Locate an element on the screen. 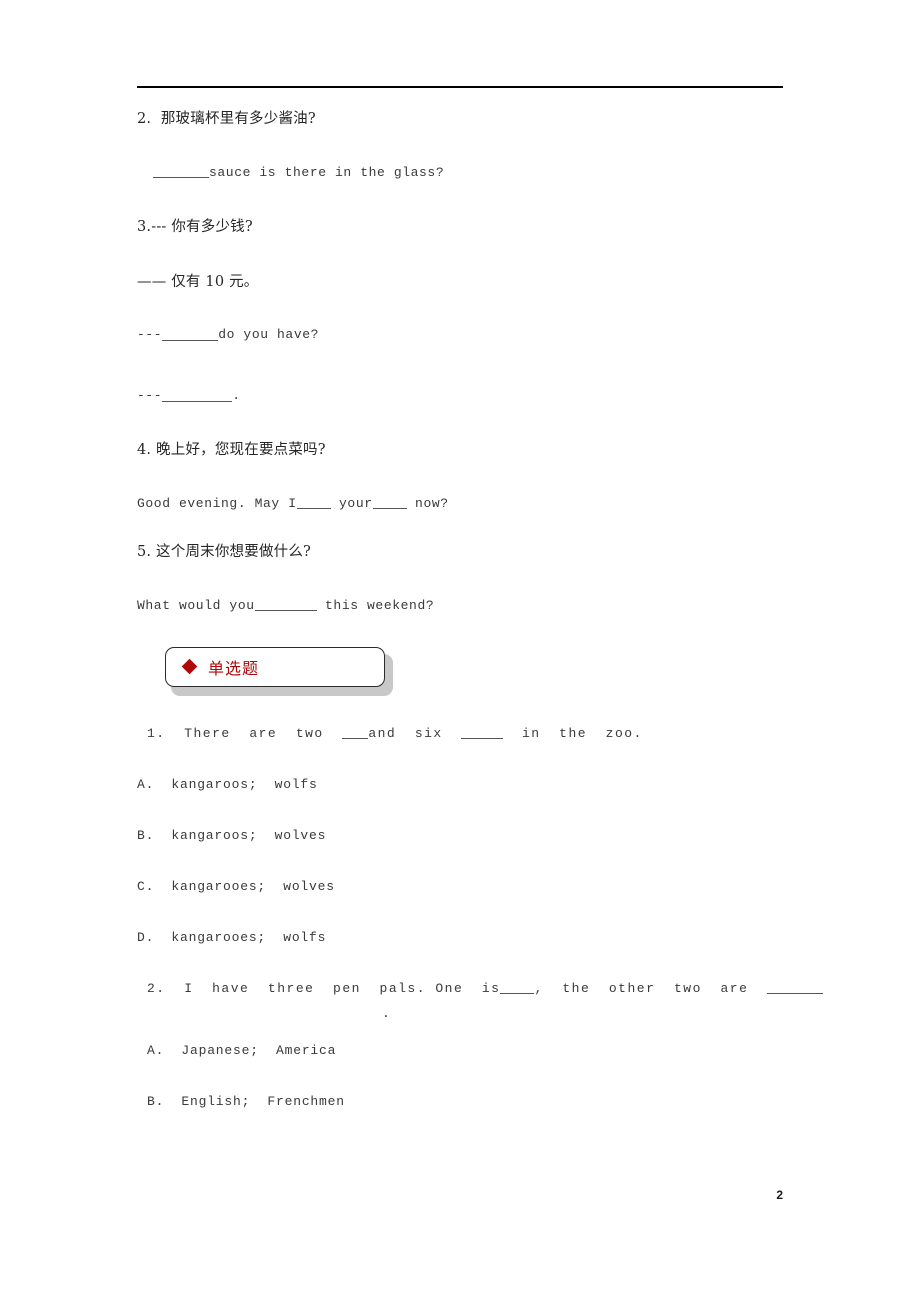 The width and height of the screenshot is (920, 1302). question-5-chinese: 5. 这个周末你想要做什么? is located at coordinates (224, 552).